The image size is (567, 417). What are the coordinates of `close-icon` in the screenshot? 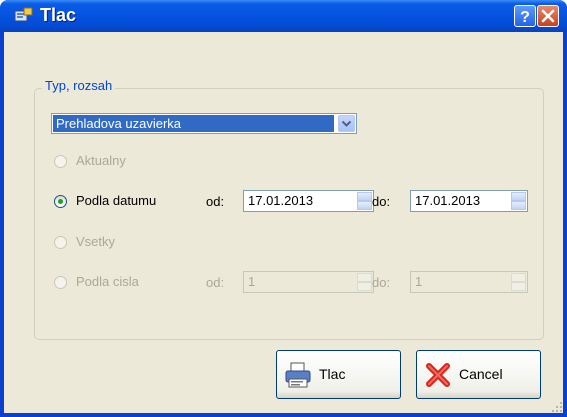 It's located at (548, 16).